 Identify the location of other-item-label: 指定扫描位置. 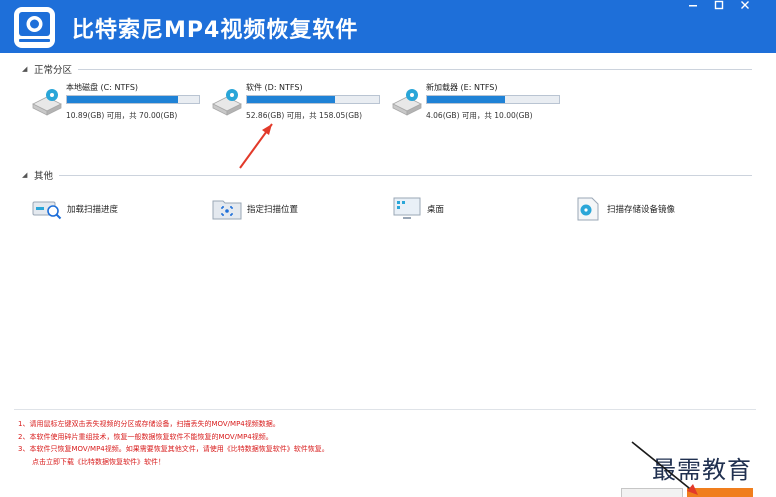
(273, 210).